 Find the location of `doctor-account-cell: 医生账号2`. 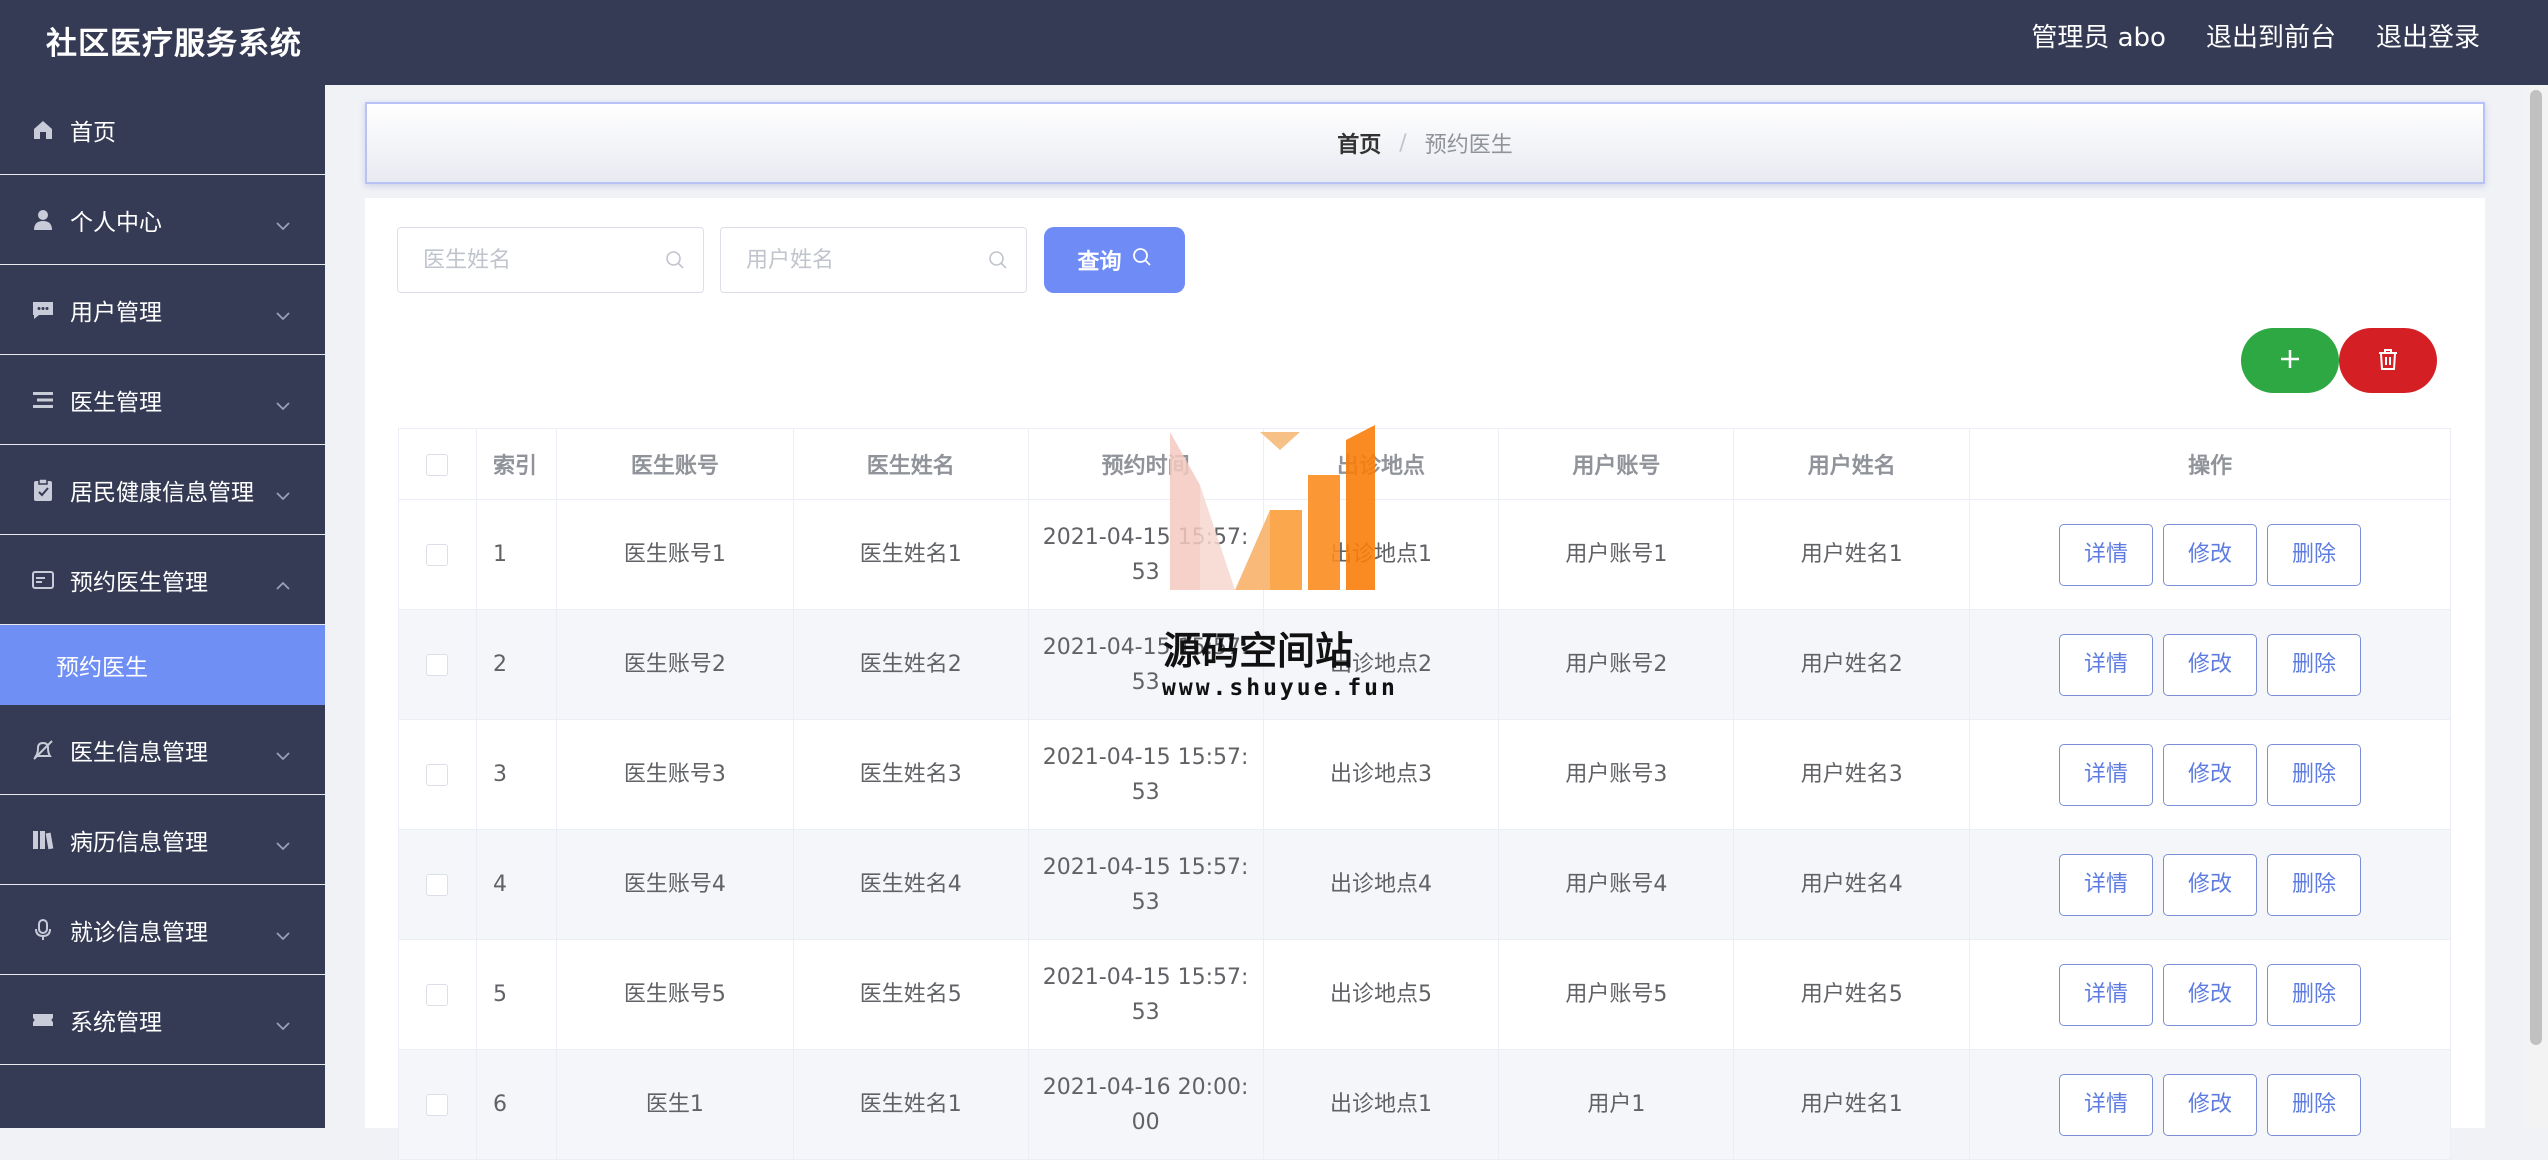

doctor-account-cell: 医生账号2 is located at coordinates (674, 664).